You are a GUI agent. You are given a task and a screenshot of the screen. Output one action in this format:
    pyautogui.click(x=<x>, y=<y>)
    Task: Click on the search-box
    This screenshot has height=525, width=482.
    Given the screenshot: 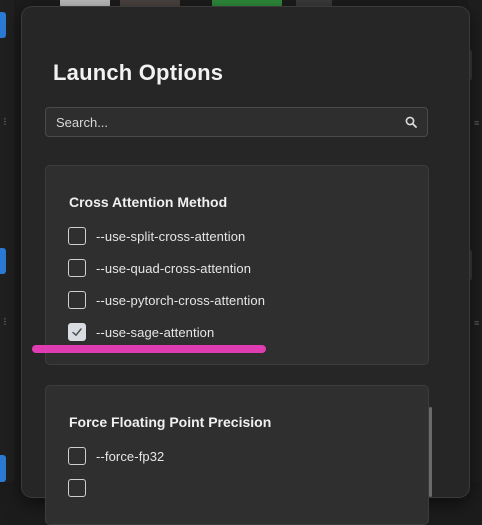 What is the action you would take?
    pyautogui.click(x=236, y=122)
    